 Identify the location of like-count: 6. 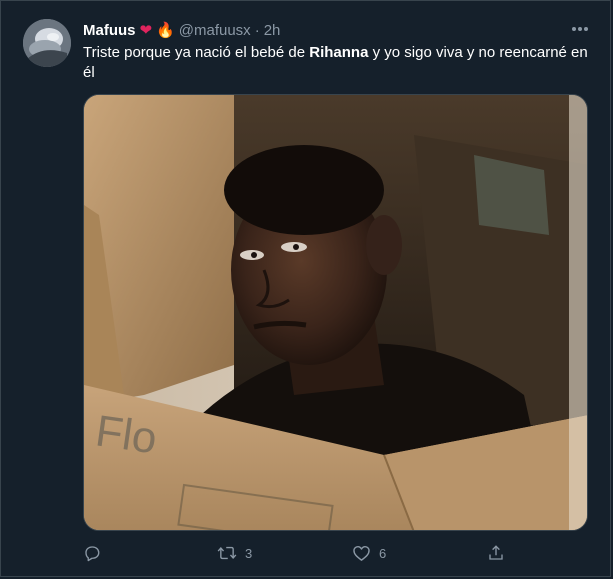
(383, 553).